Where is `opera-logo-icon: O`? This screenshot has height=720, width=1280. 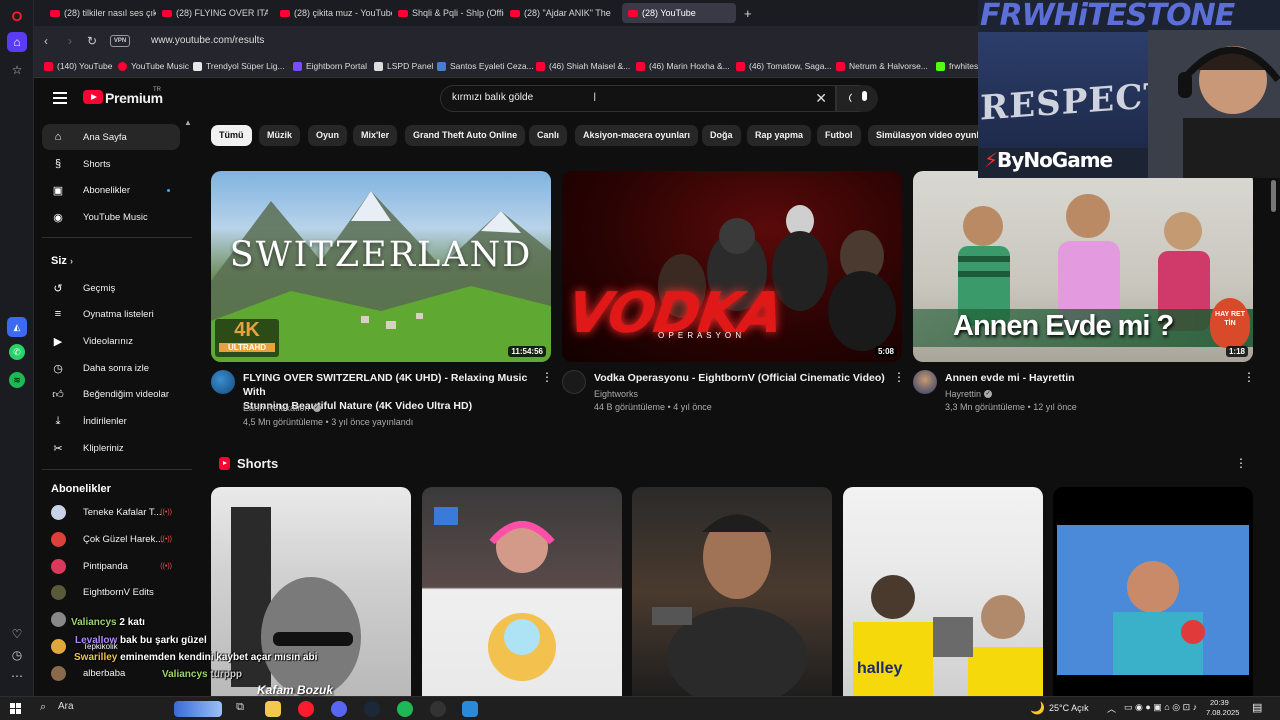 opera-logo-icon: O is located at coordinates (17, 16).